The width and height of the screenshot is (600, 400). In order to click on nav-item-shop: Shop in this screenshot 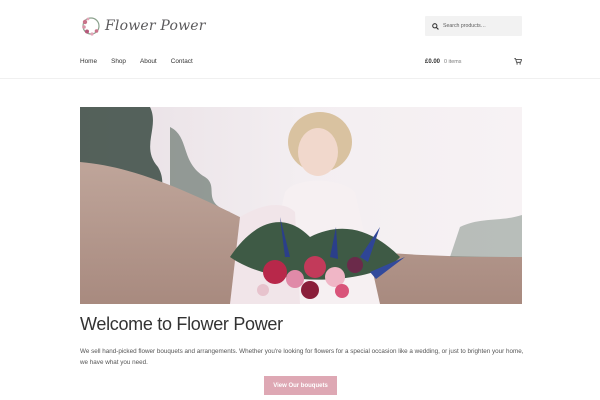, I will do `click(118, 61)`.